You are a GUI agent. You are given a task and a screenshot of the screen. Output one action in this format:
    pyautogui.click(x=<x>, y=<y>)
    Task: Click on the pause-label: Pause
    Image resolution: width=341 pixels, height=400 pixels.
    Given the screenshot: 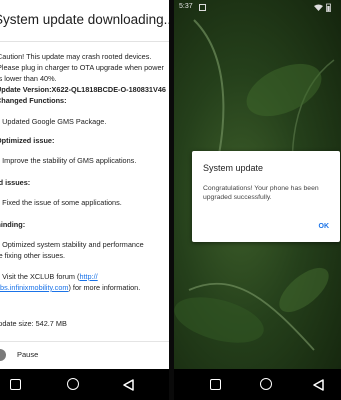 What is the action you would take?
    pyautogui.click(x=28, y=354)
    